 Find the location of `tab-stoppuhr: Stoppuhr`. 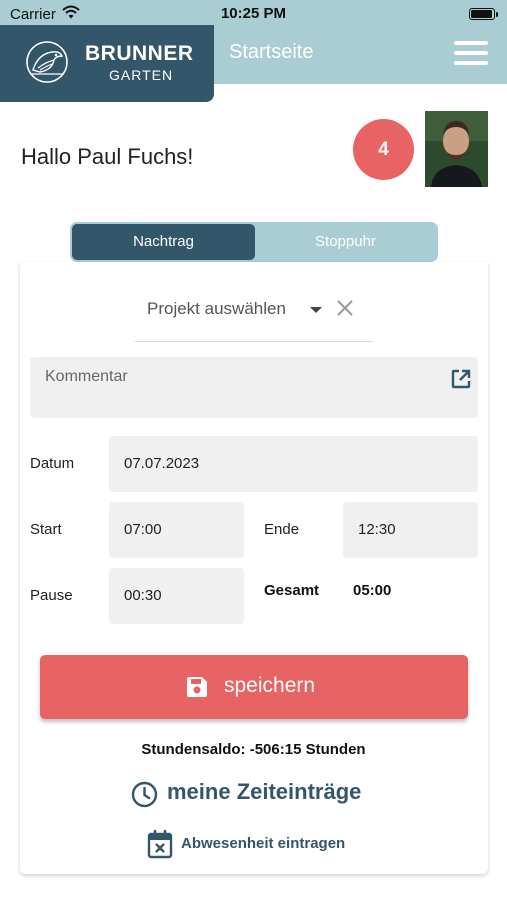

tab-stoppuhr: Stoppuhr is located at coordinates (345, 242).